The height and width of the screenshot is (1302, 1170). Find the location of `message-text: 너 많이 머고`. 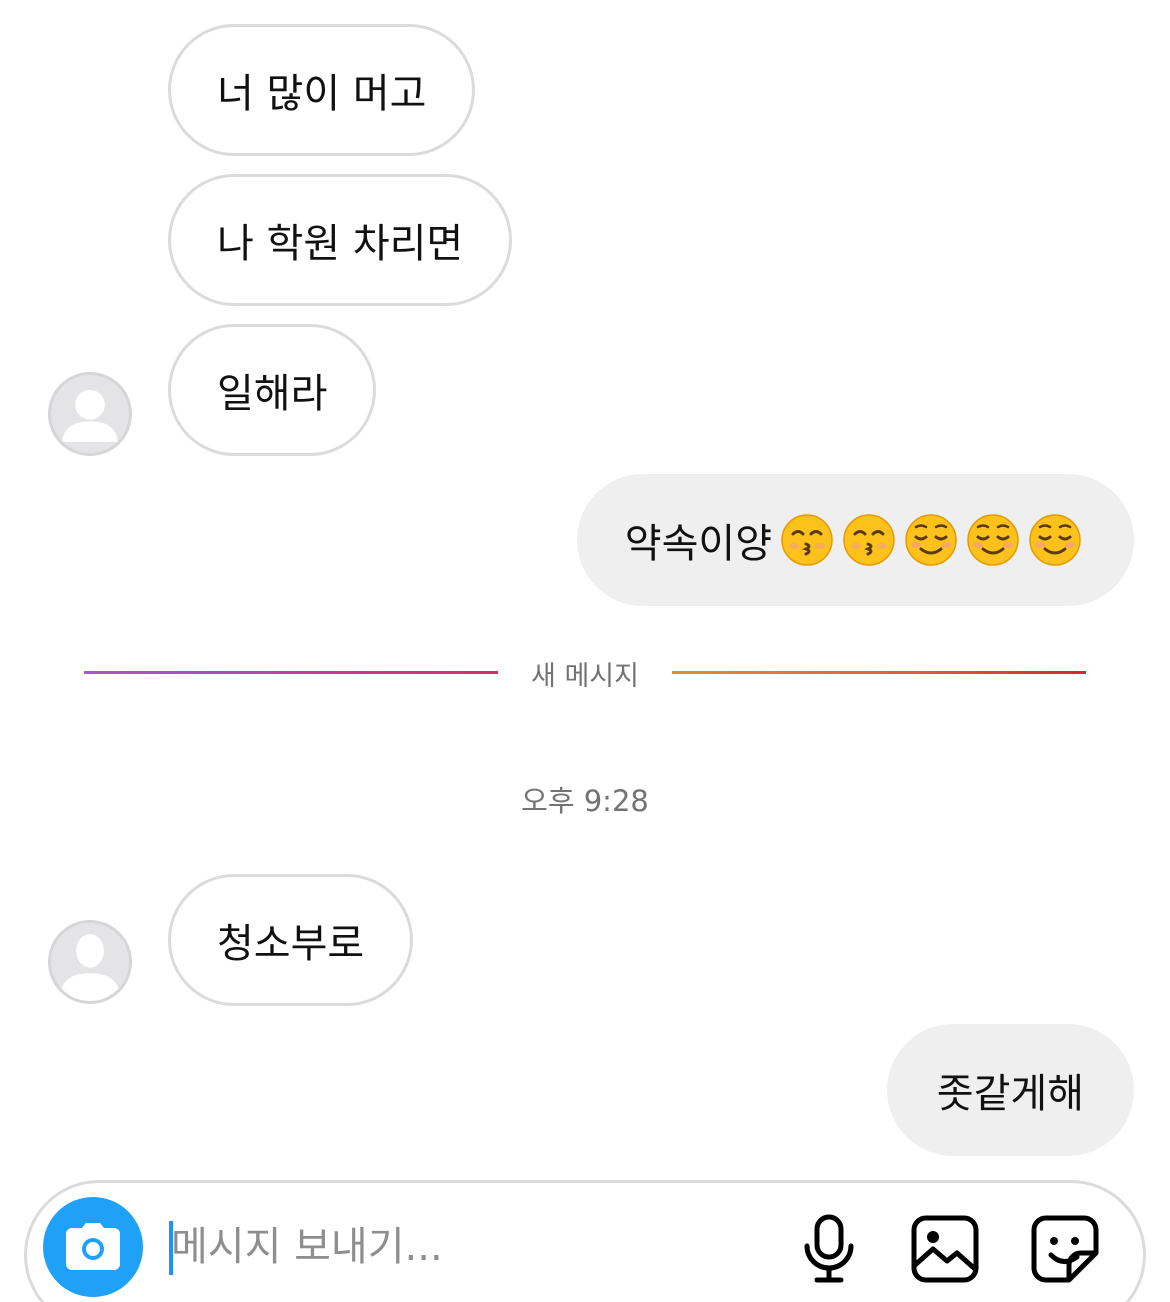

message-text: 너 많이 머고 is located at coordinates (322, 94).